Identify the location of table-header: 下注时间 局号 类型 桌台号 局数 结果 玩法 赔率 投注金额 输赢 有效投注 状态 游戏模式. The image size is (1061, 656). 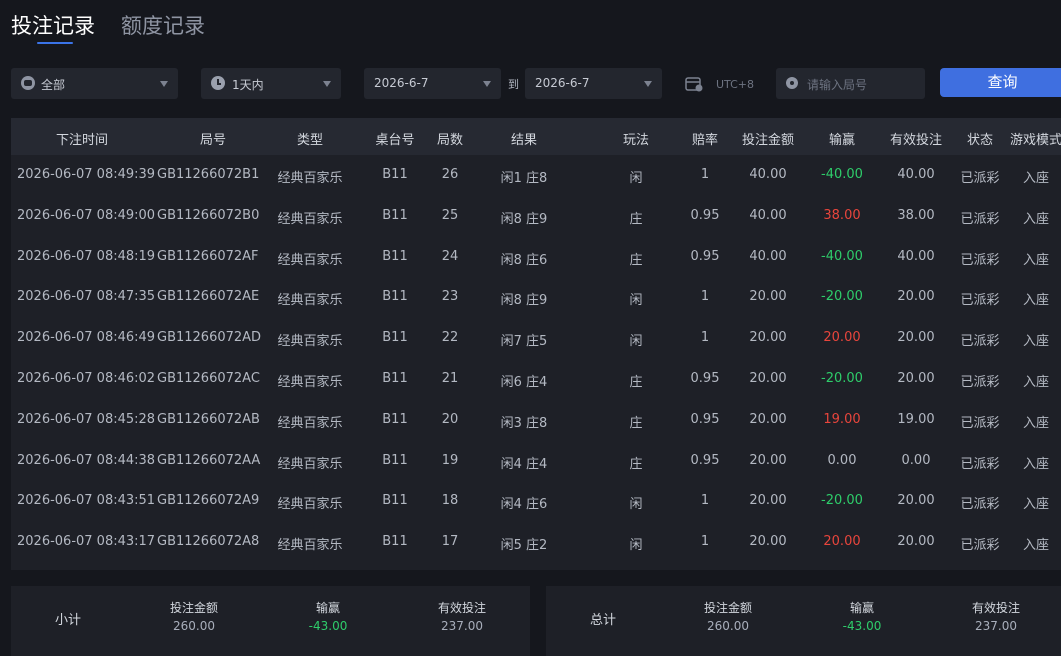
(536, 136).